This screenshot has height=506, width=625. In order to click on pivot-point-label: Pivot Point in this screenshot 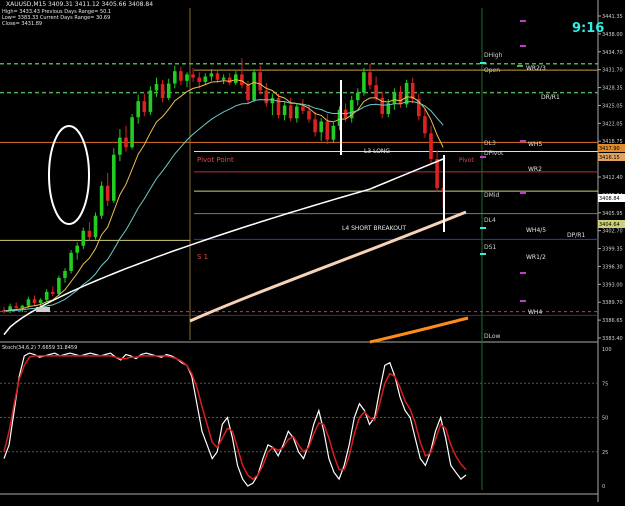, I will do `click(215, 160)`.